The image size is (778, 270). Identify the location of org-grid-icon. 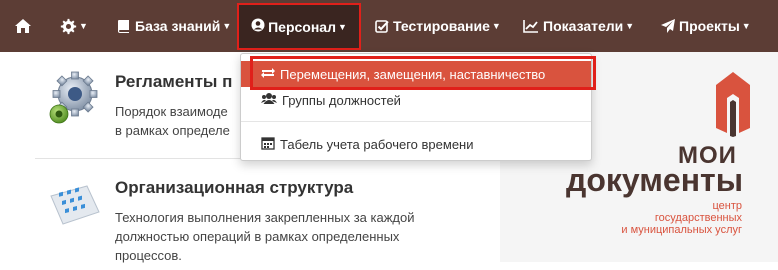
(75, 207).